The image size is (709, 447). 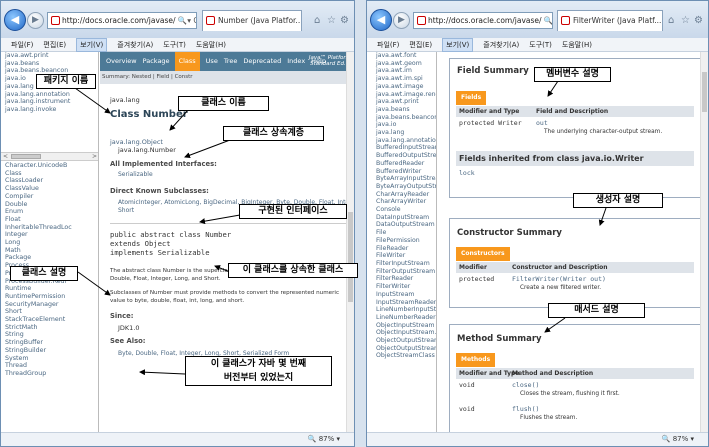 I want to click on class-list-item: ByteArrayInputStrea, so click(x=401, y=179).